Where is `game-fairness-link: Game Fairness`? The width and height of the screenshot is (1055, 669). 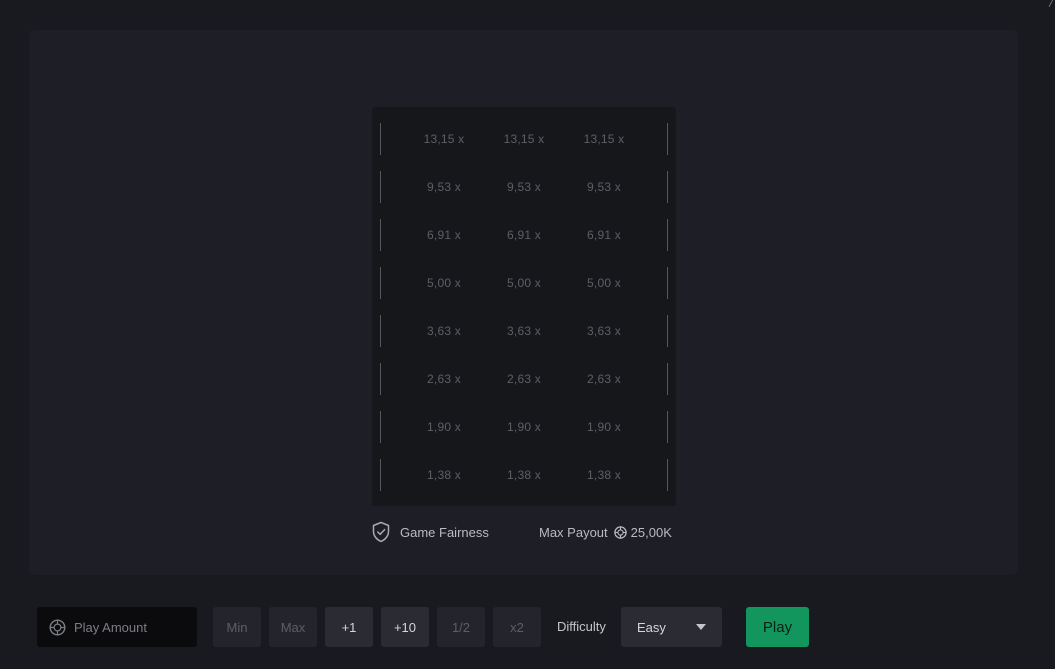
game-fairness-link: Game Fairness is located at coordinates (430, 532).